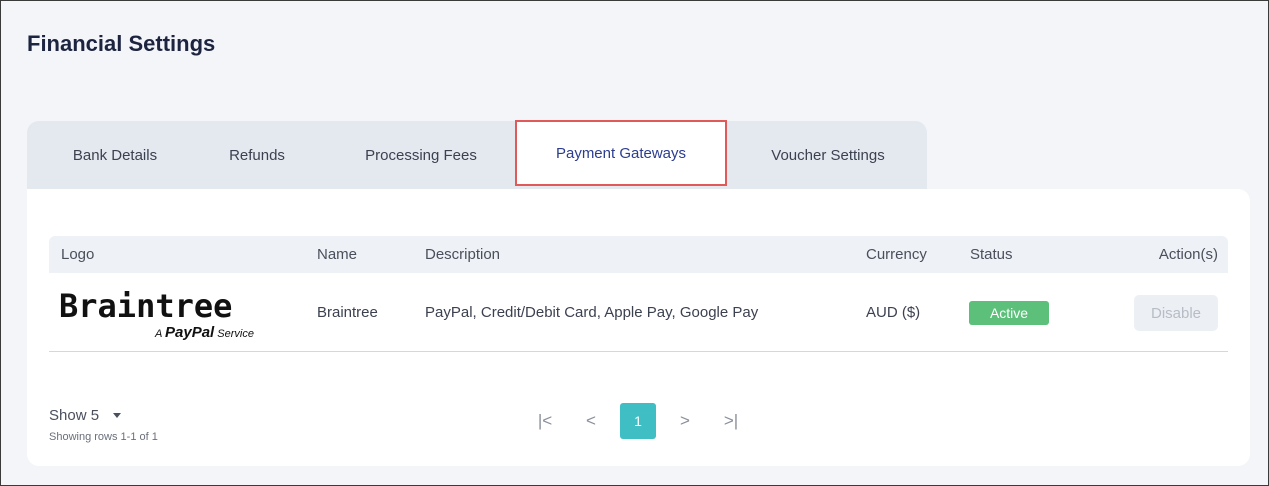  I want to click on logo-tagline-suffix: Service, so click(235, 334).